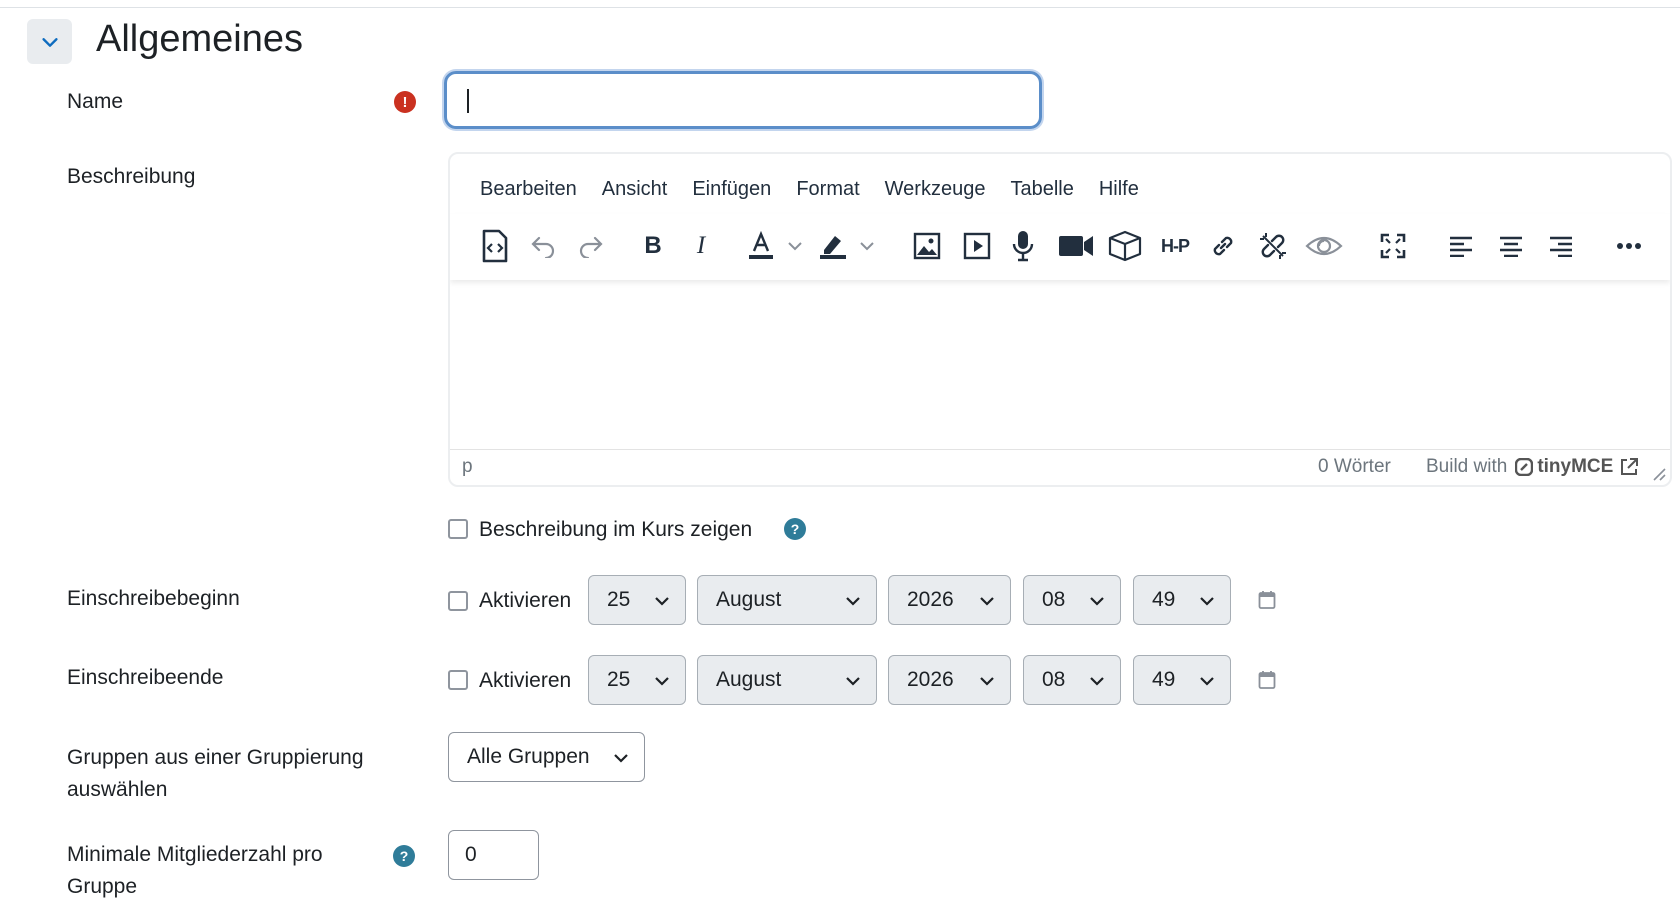 The height and width of the screenshot is (922, 1680). What do you see at coordinates (1060, 467) in the screenshot?
I see `editor-statusbar: p 0 Wörter Build with tinyMCE` at bounding box center [1060, 467].